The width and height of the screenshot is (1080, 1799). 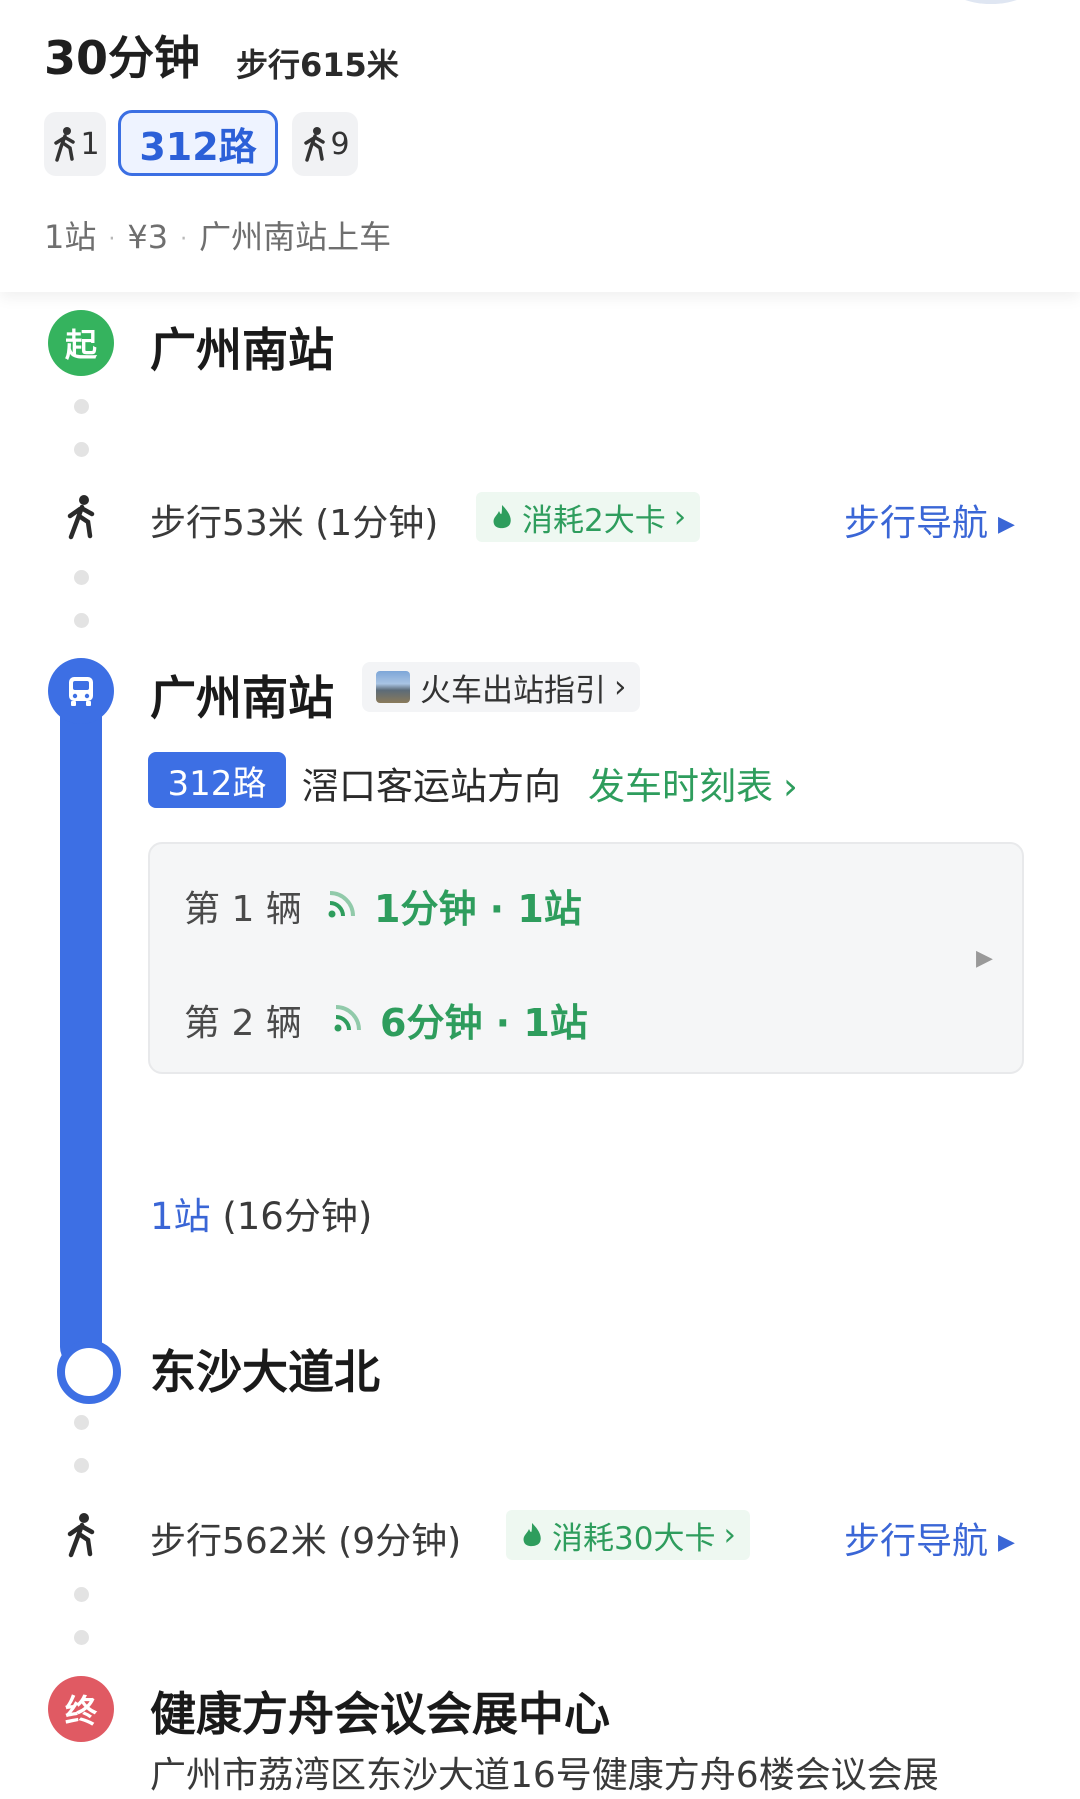 I want to click on segment-chip-walk-2: 9, so click(x=325, y=144).